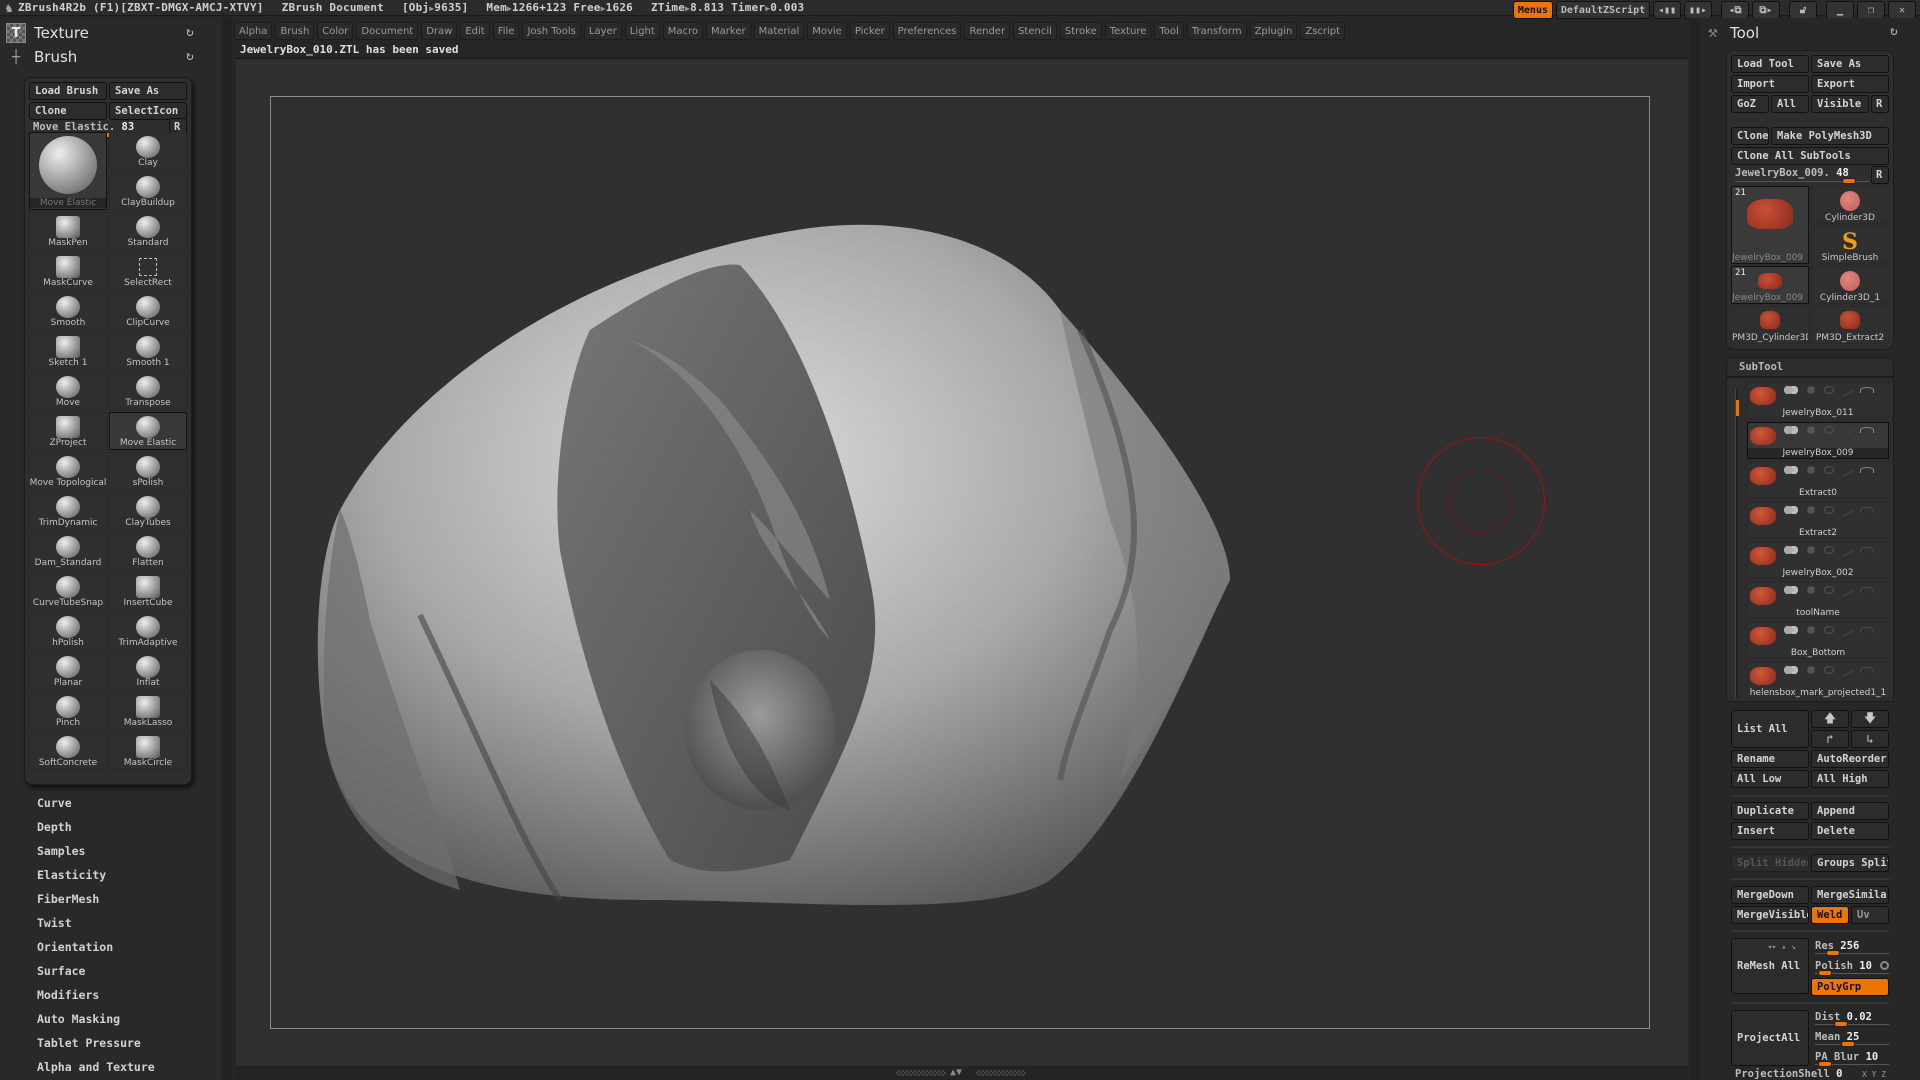 The width and height of the screenshot is (1920, 1080). What do you see at coordinates (68, 631) in the screenshot?
I see `brush-hpolish: hPolish` at bounding box center [68, 631].